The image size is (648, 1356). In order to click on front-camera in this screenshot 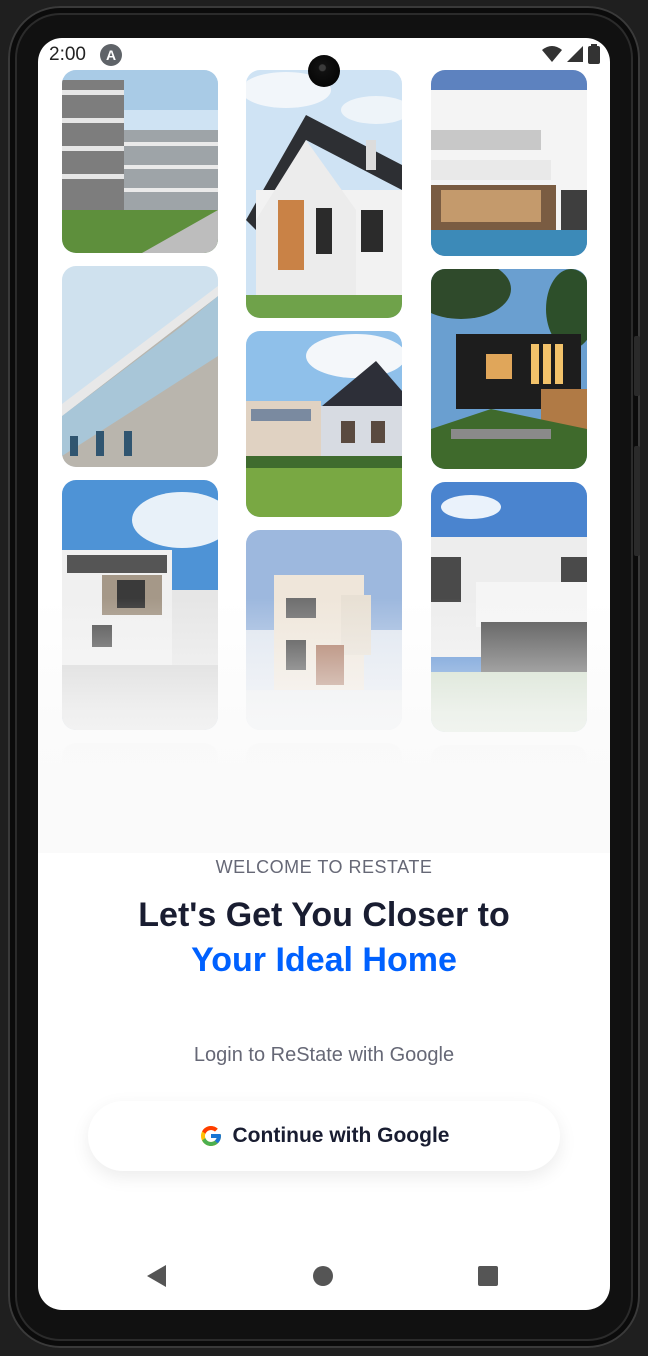, I will do `click(324, 71)`.